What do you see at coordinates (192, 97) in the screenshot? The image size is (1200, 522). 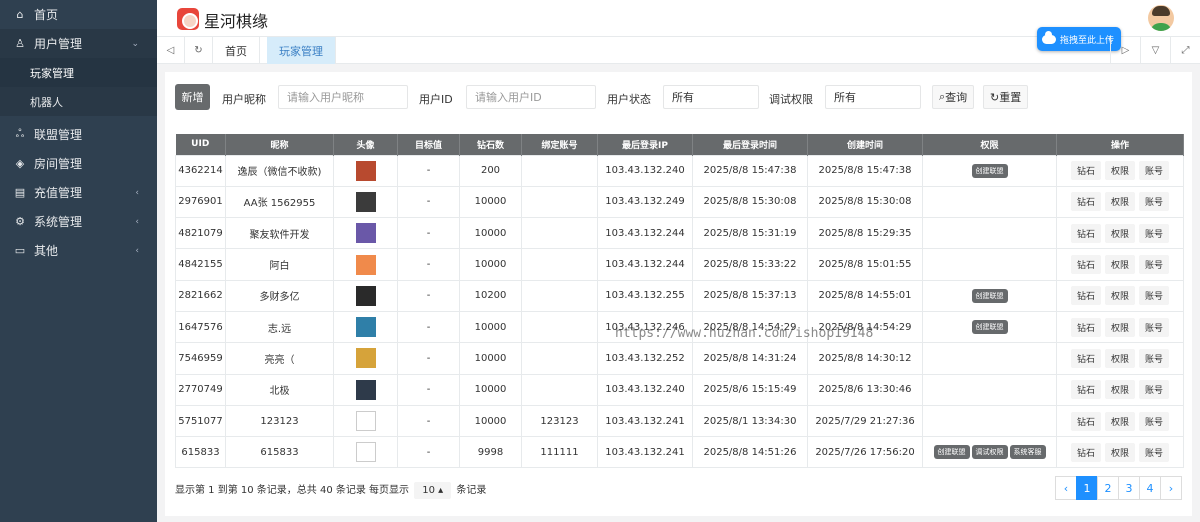 I see `add-button: 新增` at bounding box center [192, 97].